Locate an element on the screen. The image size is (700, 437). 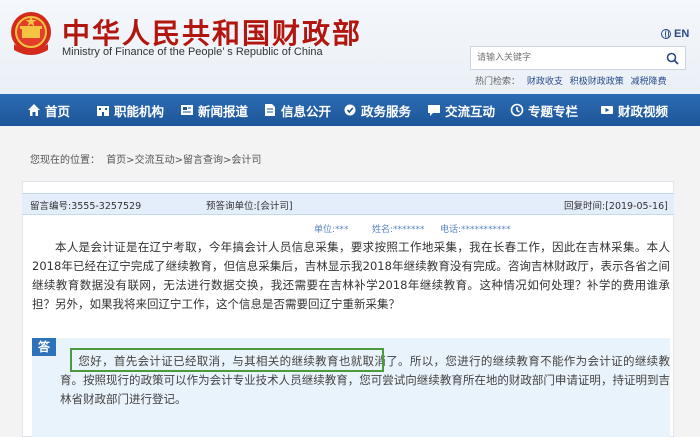
search-input is located at coordinates (565, 58).